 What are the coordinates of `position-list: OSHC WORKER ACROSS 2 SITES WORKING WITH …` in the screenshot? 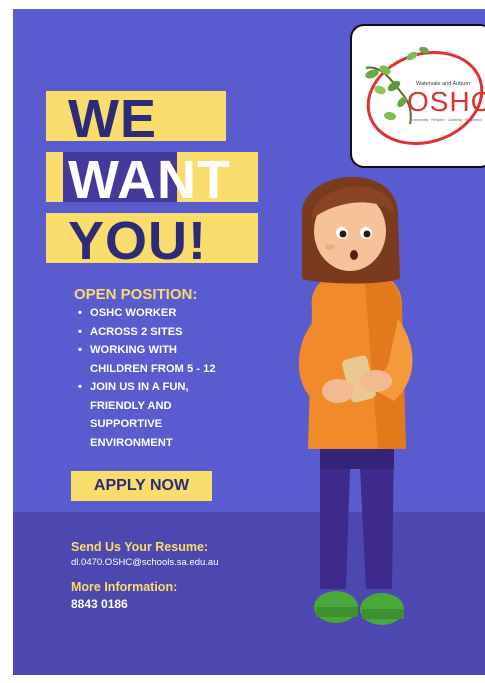 It's located at (147, 378).